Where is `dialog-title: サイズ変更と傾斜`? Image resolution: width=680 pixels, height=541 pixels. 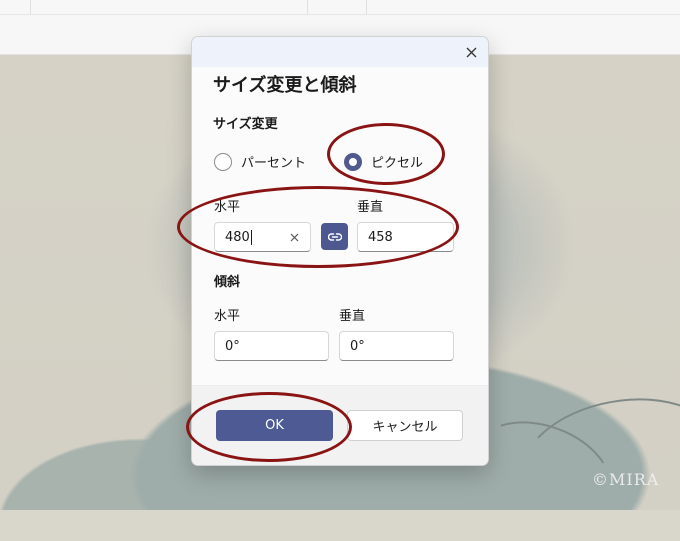
dialog-title: サイズ変更と傾斜 is located at coordinates (285, 85).